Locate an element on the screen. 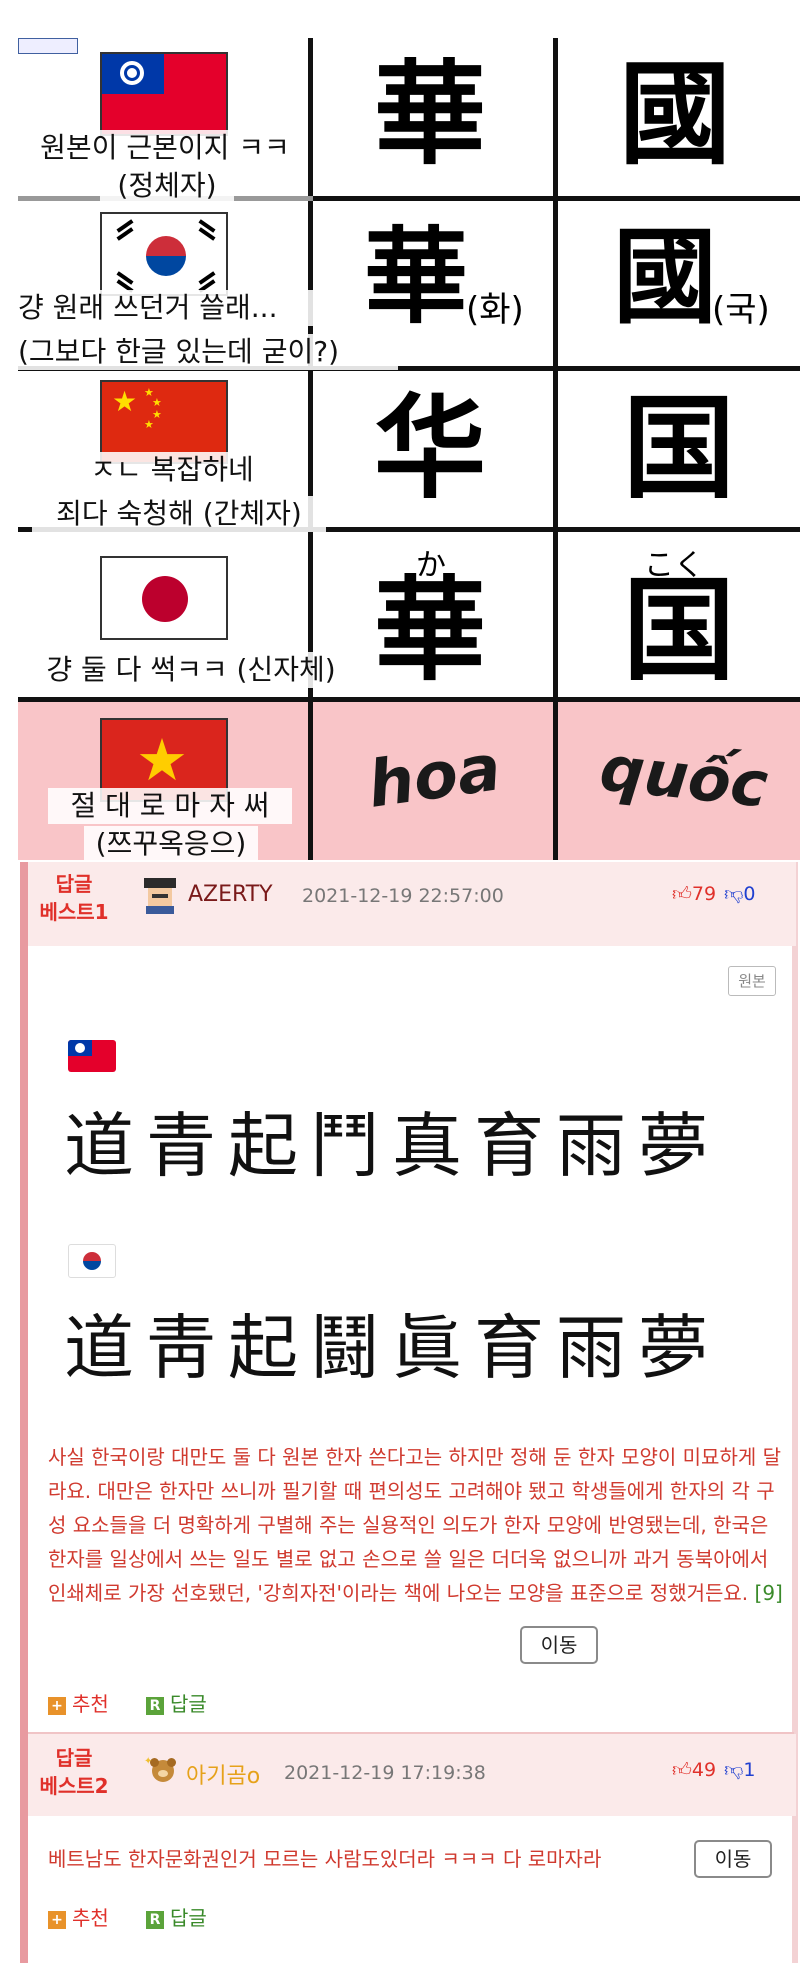  comment-text: 베트남도 한자문화권인거 모르는 사람도있더라 ㅋㅋㅋ 다 로마자라 is located at coordinates (325, 1859).